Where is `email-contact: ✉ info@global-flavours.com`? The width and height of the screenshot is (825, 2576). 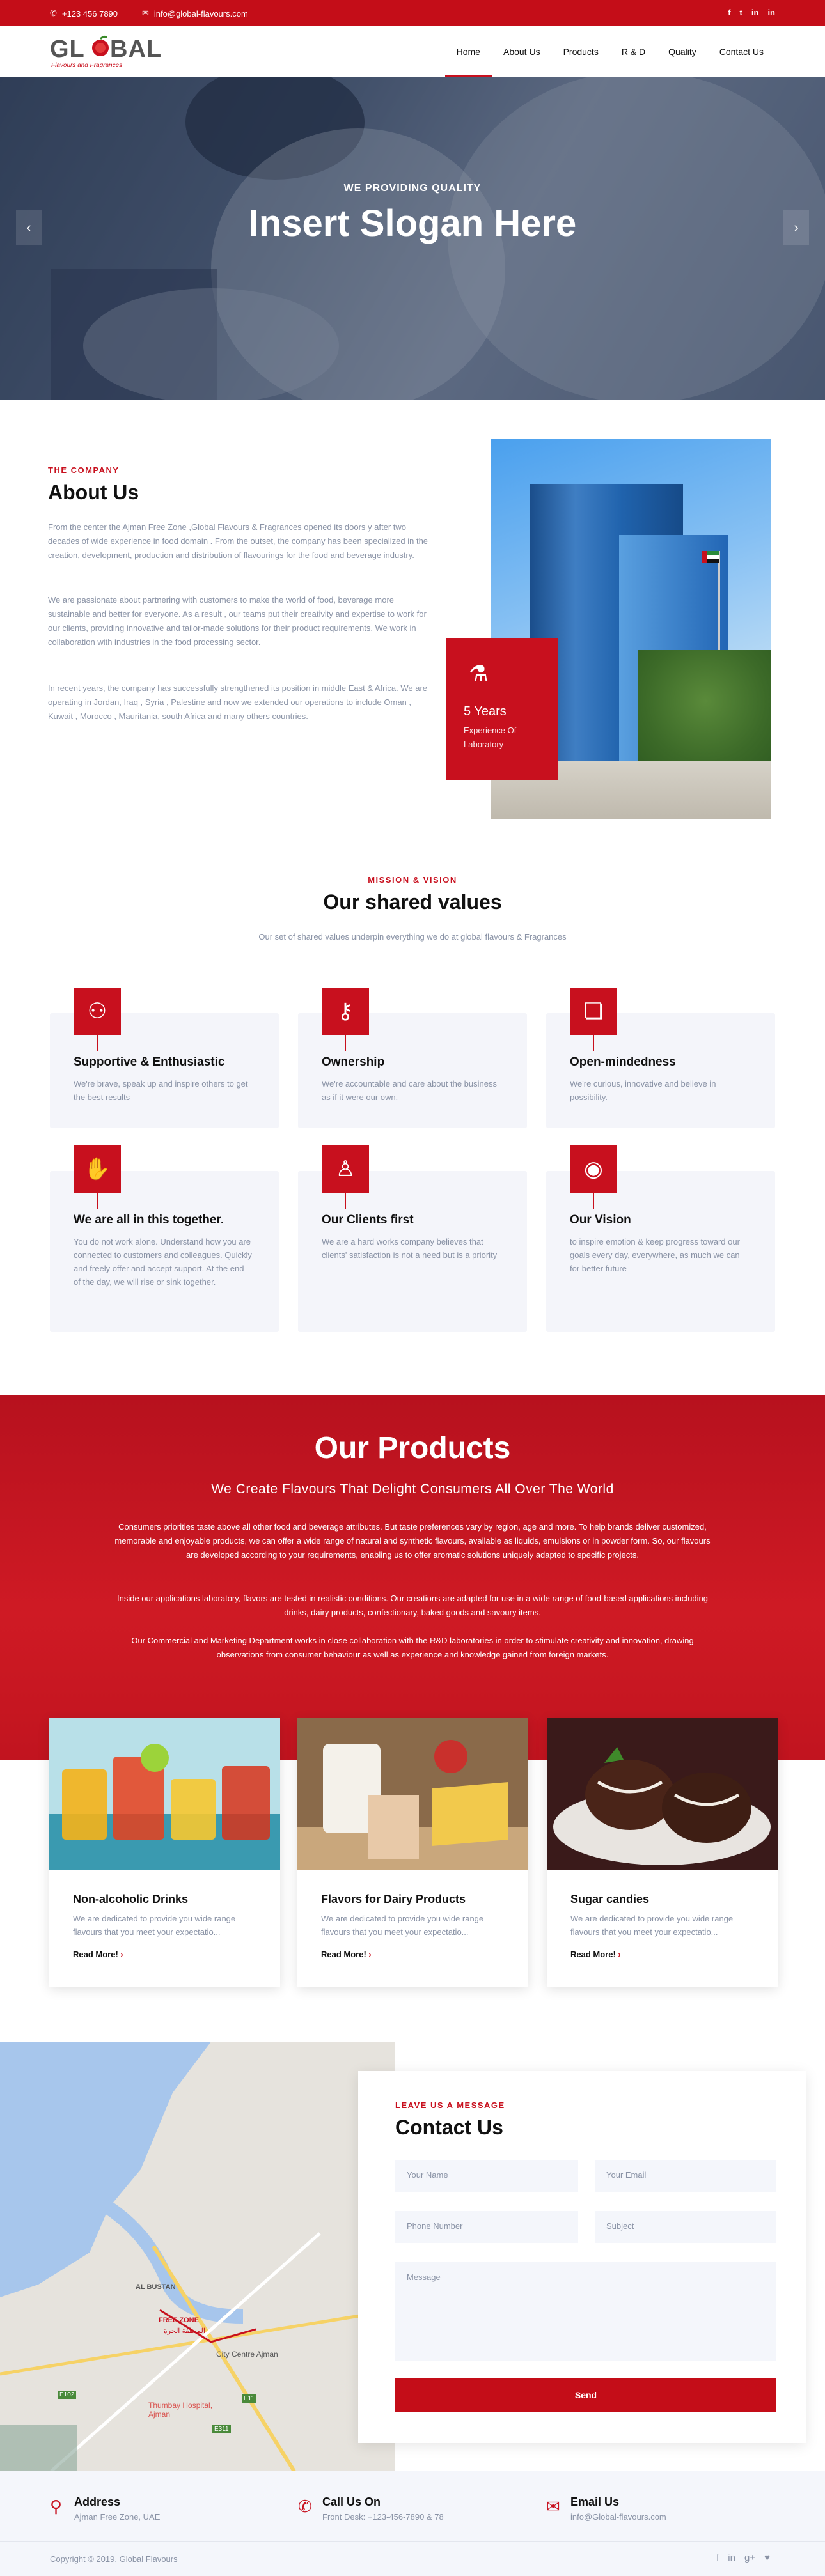 email-contact: ✉ info@global-flavours.com is located at coordinates (195, 13).